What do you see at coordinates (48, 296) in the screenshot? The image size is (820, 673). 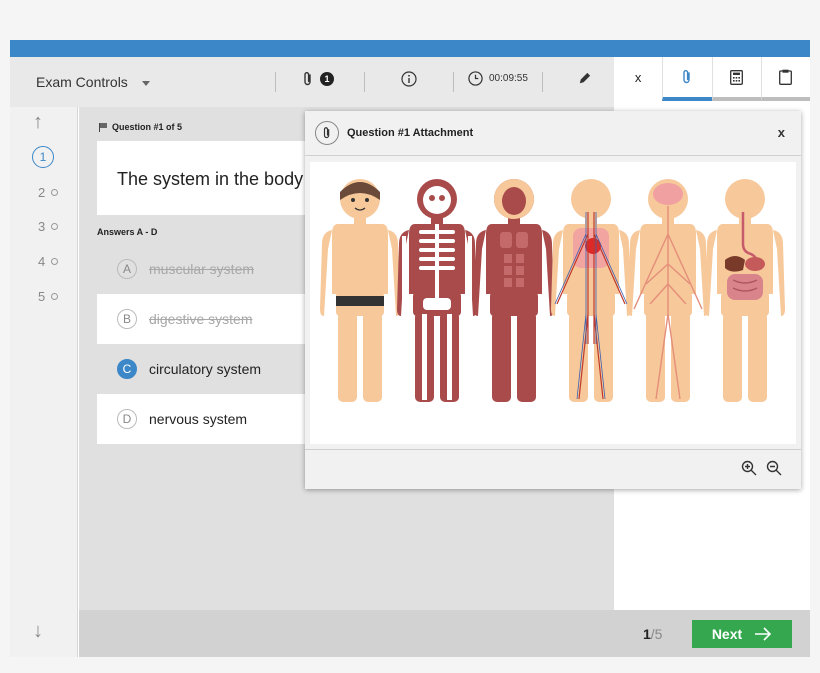 I see `question-nav-5: 5` at bounding box center [48, 296].